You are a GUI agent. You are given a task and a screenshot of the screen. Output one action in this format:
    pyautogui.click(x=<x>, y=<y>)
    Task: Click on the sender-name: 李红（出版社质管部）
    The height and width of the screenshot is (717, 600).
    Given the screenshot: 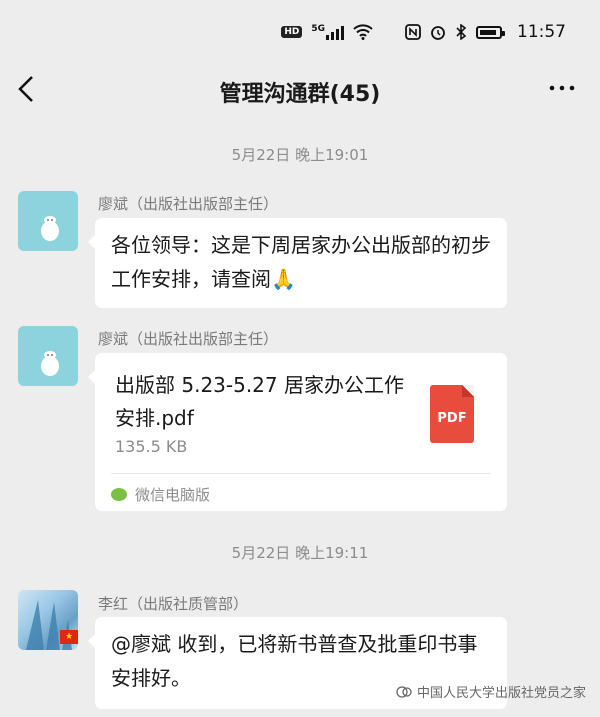 What is the action you would take?
    pyautogui.click(x=173, y=604)
    